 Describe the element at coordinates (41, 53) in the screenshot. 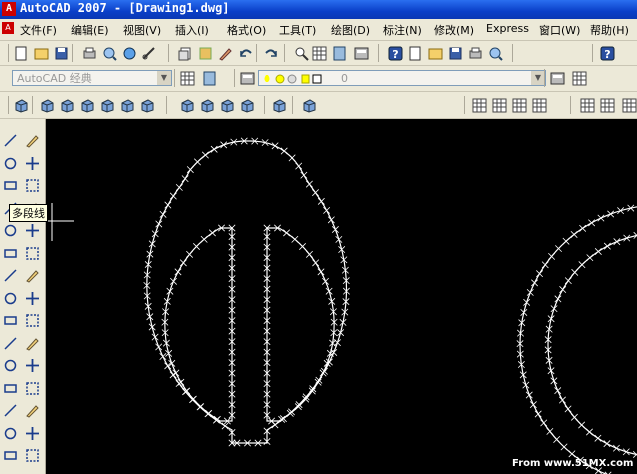

I see `open-icon` at that location.